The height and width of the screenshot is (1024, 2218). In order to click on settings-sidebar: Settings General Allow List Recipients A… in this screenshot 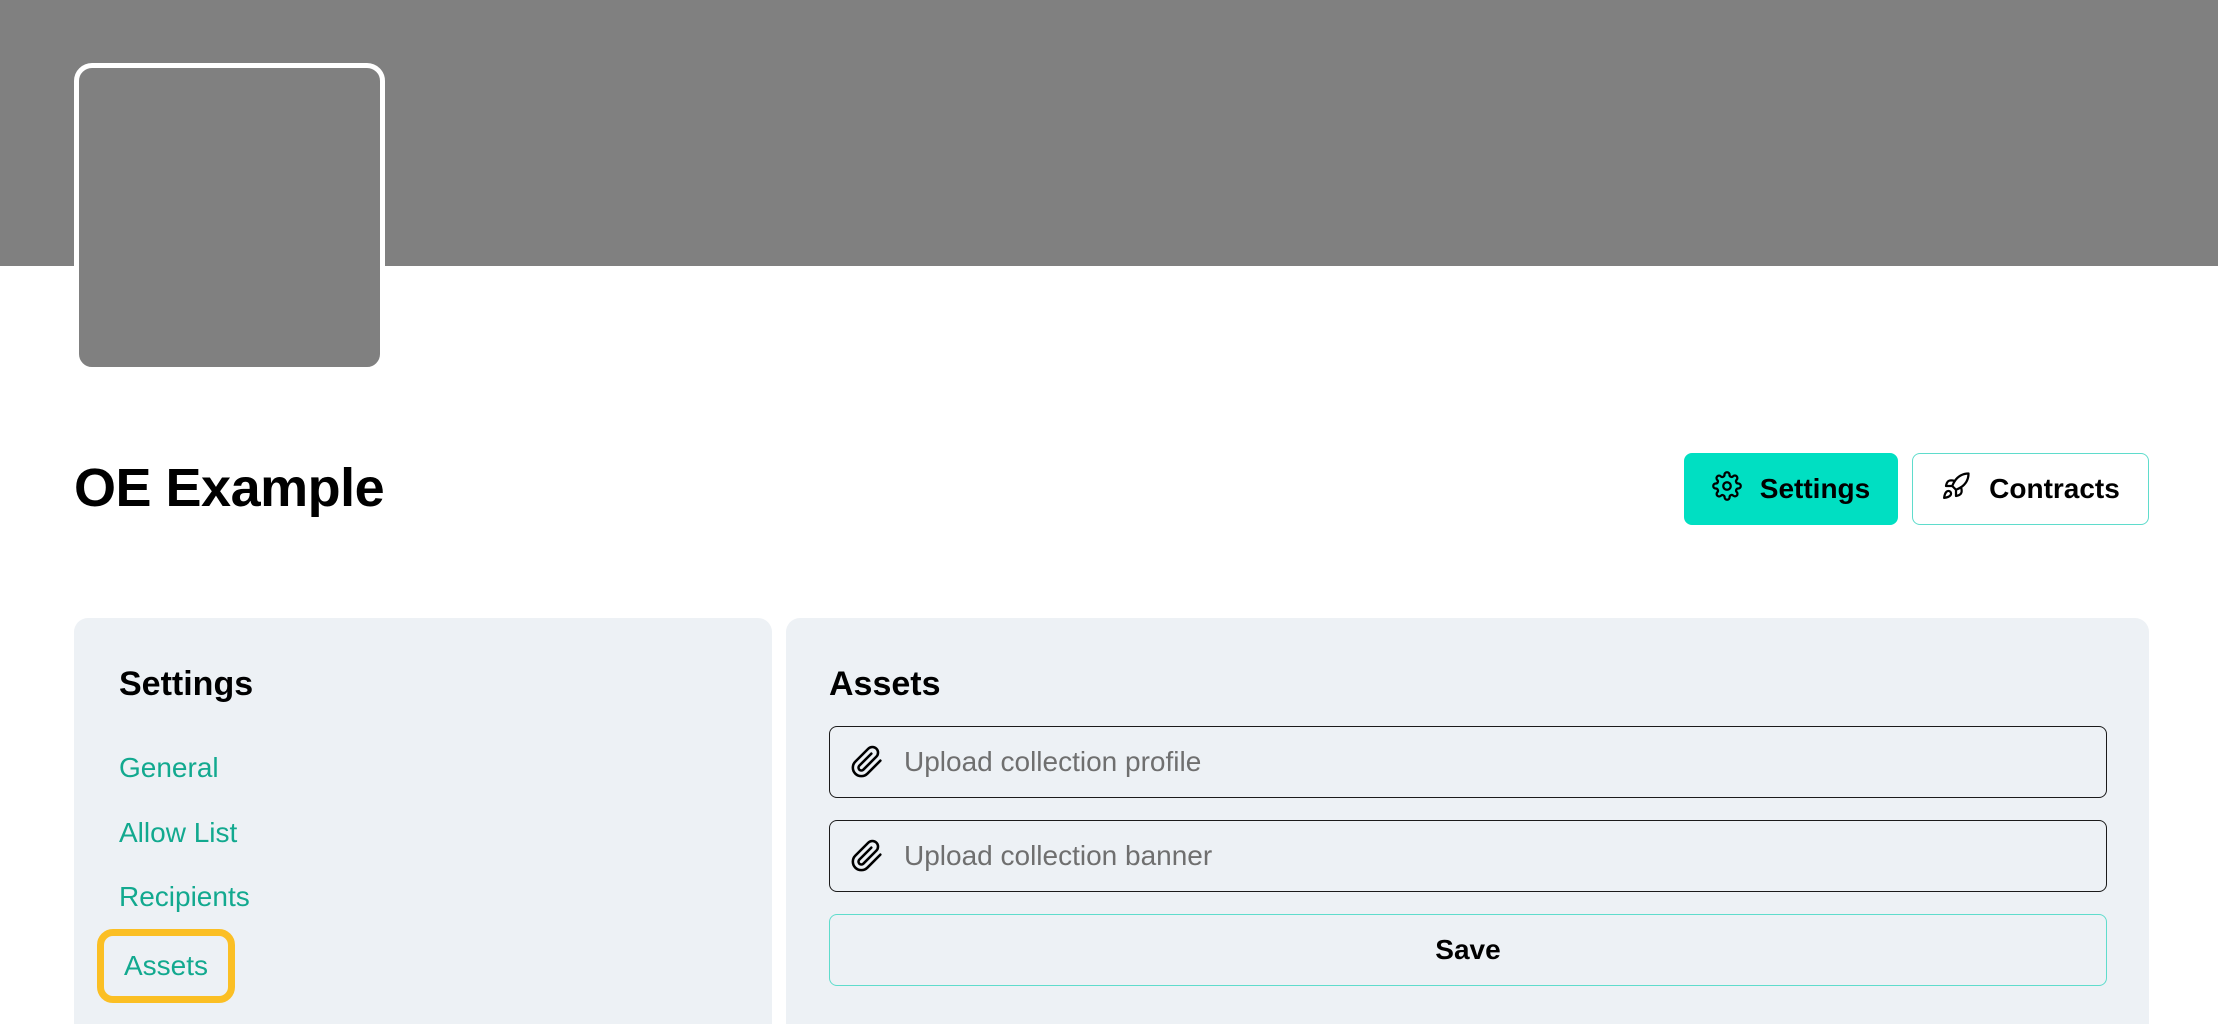, I will do `click(423, 821)`.